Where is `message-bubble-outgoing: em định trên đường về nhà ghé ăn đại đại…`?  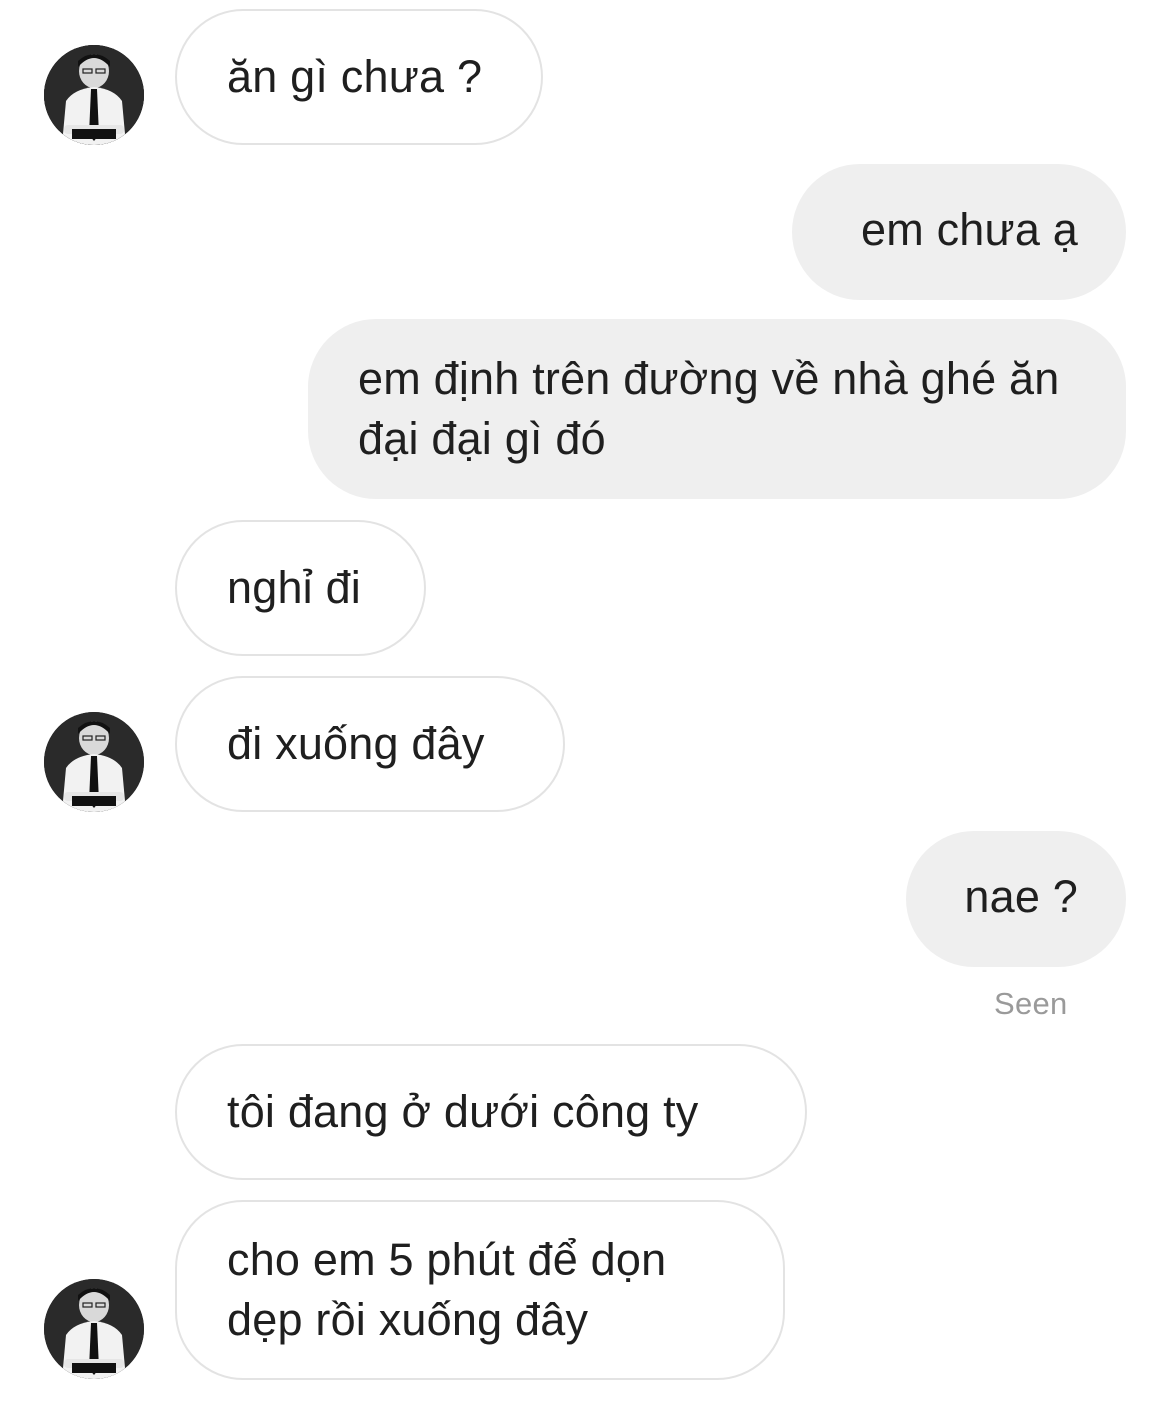 message-bubble-outgoing: em định trên đường về nhà ghé ăn đại đại… is located at coordinates (717, 409).